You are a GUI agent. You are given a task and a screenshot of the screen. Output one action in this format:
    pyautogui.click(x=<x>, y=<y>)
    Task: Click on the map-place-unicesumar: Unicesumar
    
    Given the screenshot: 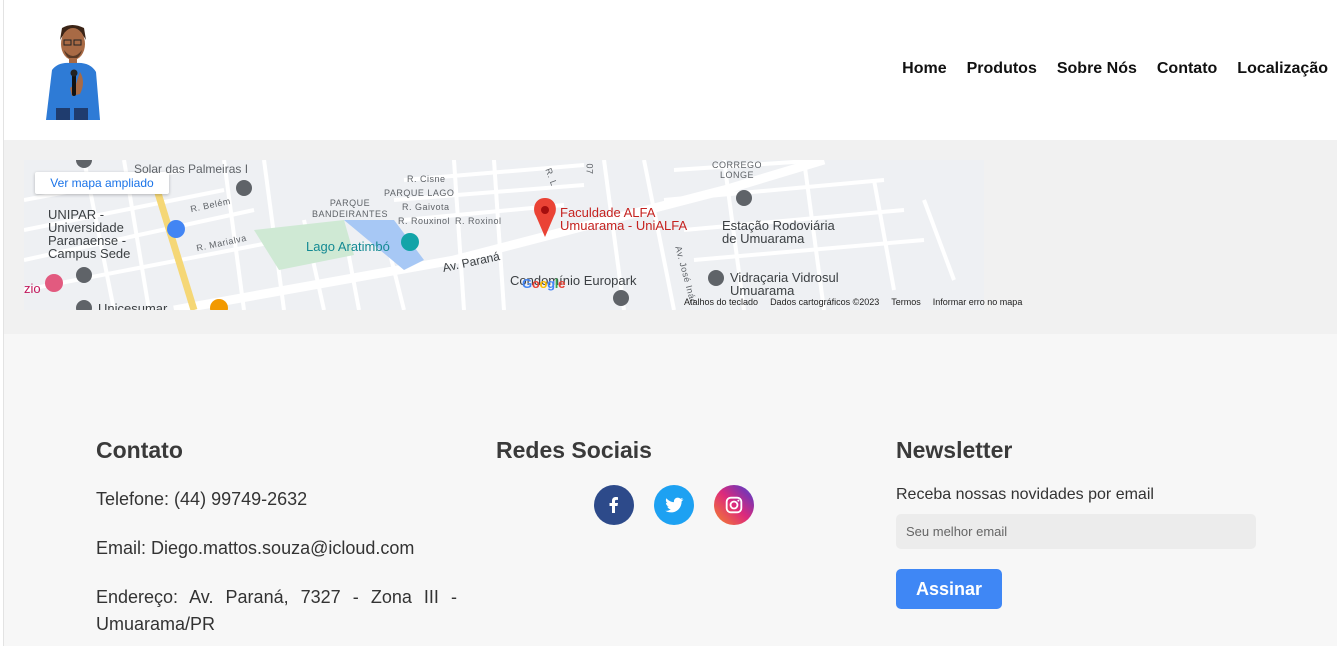 What is the action you would take?
    pyautogui.click(x=133, y=305)
    